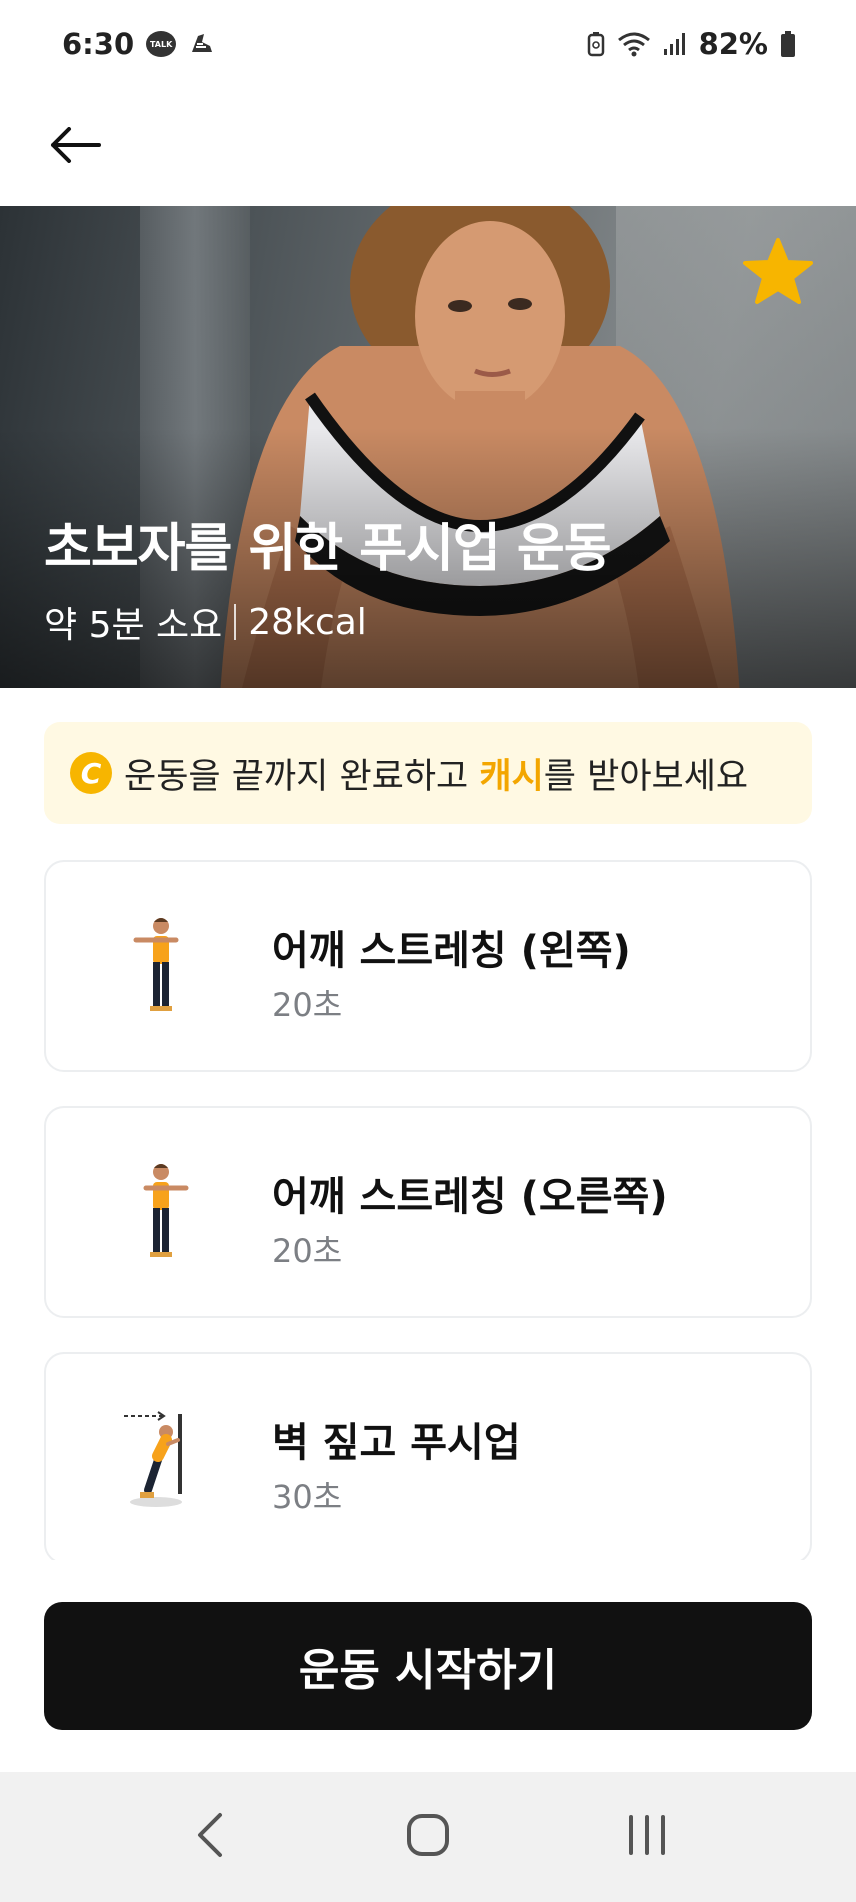 The height and width of the screenshot is (1902, 856). I want to click on nav-home-icon, so click(428, 1837).